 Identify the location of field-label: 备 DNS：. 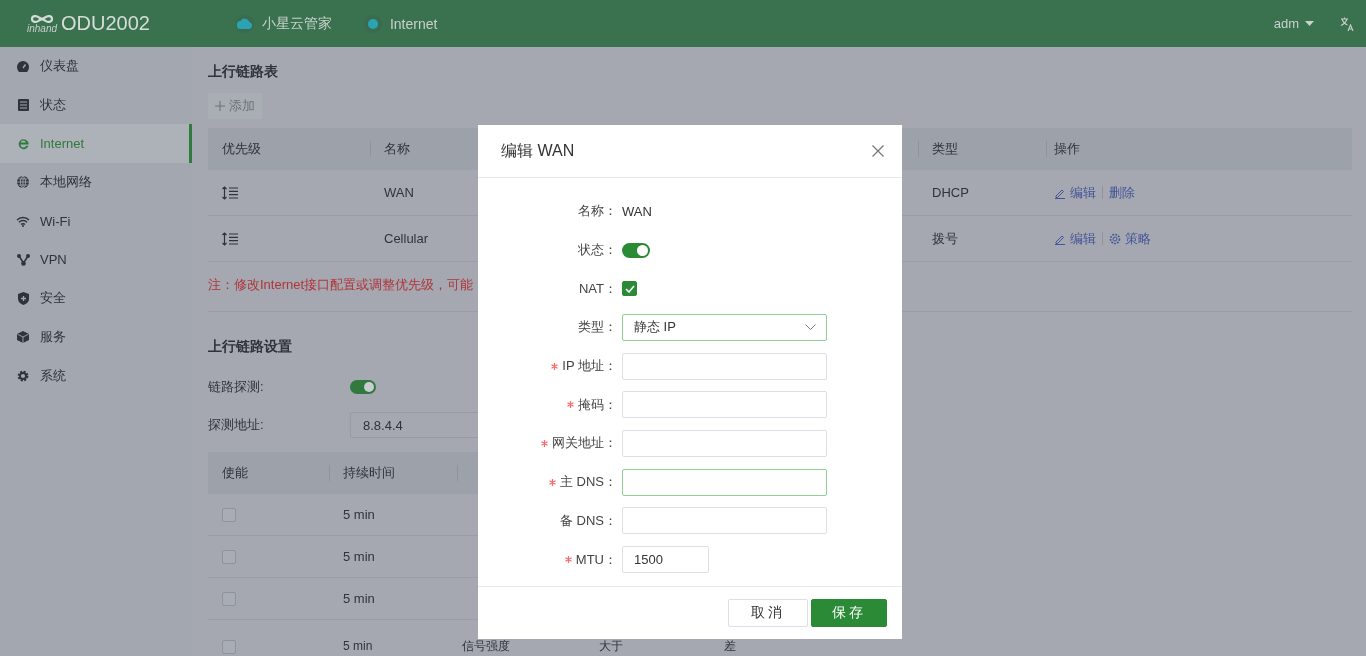
(588, 520).